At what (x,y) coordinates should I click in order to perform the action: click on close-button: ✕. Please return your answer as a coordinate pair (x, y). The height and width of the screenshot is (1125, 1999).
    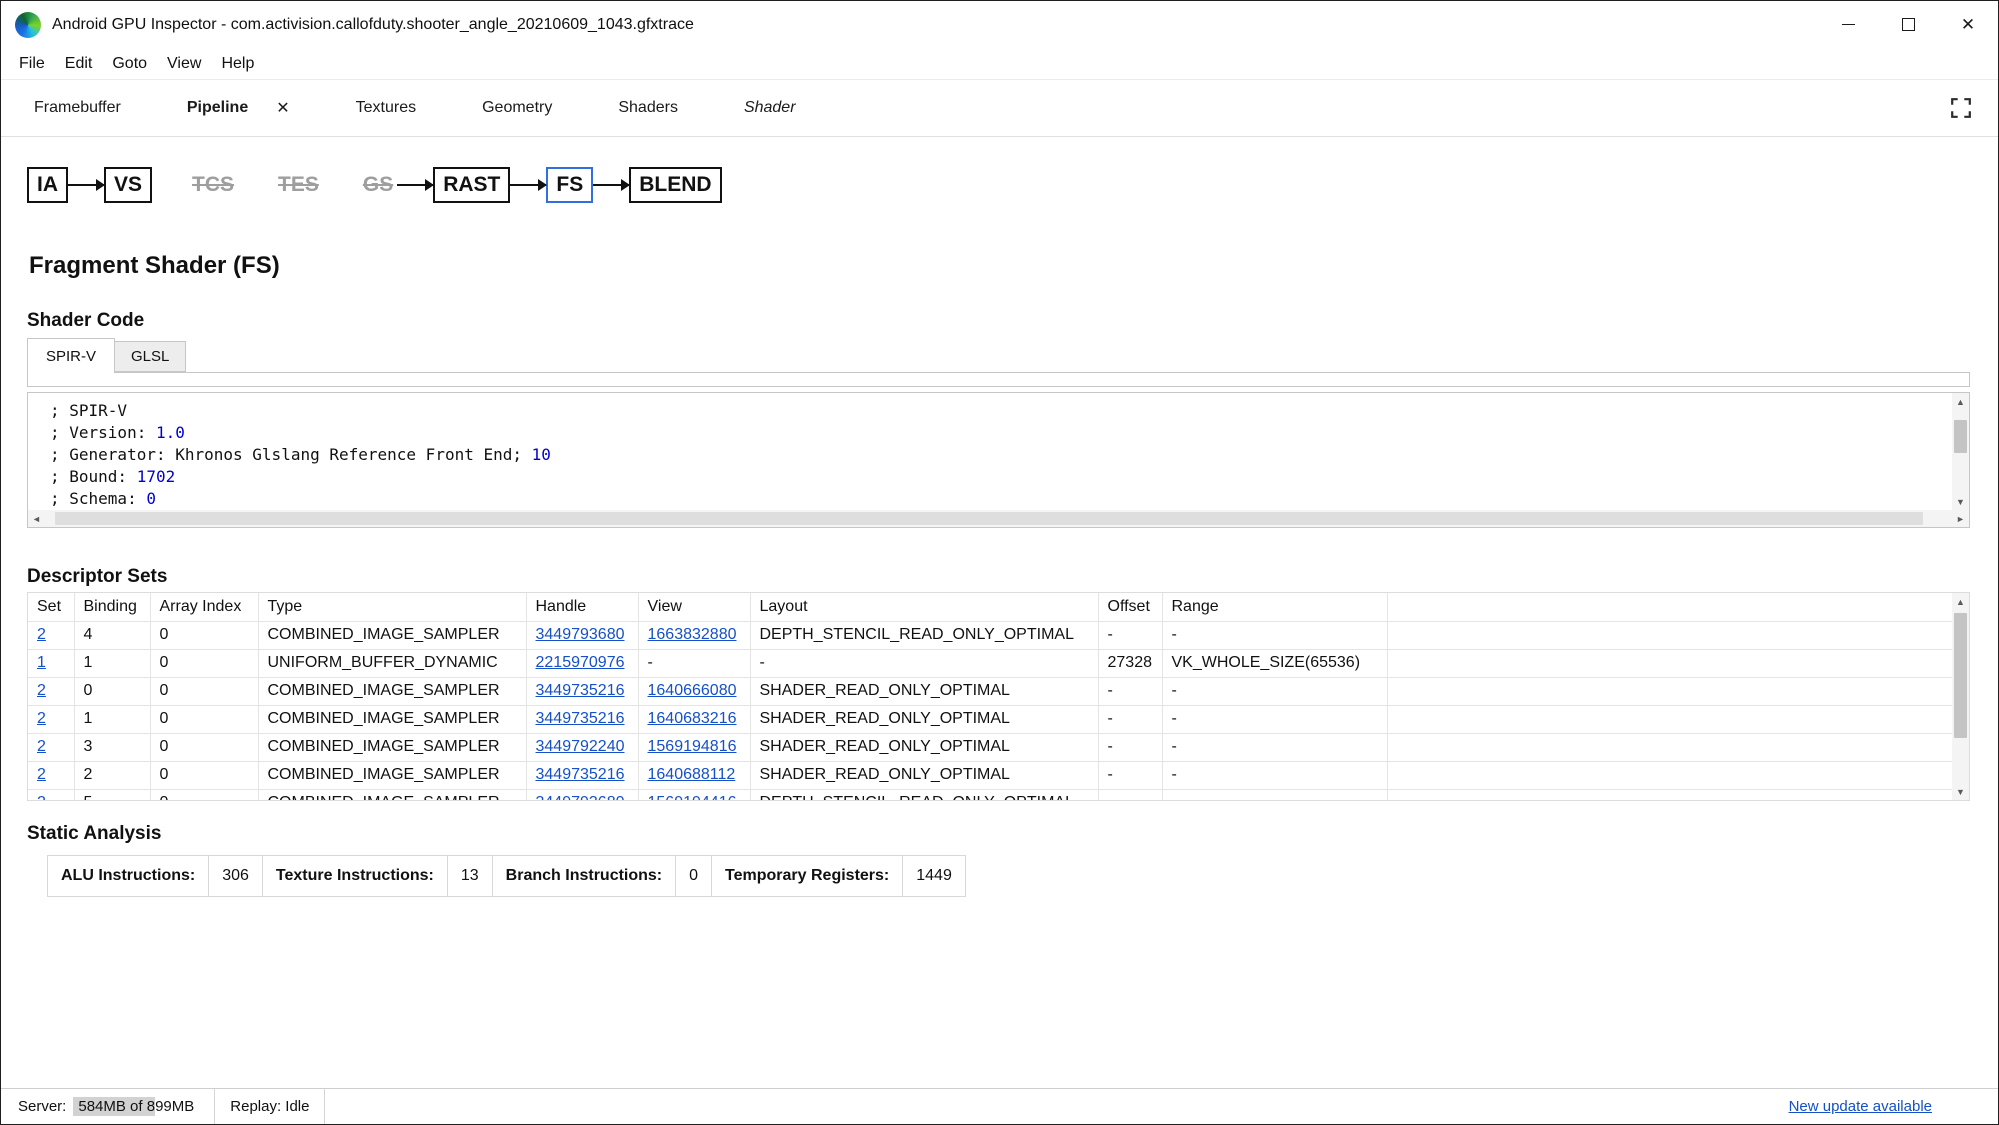
    Looking at the image, I should click on (1968, 24).